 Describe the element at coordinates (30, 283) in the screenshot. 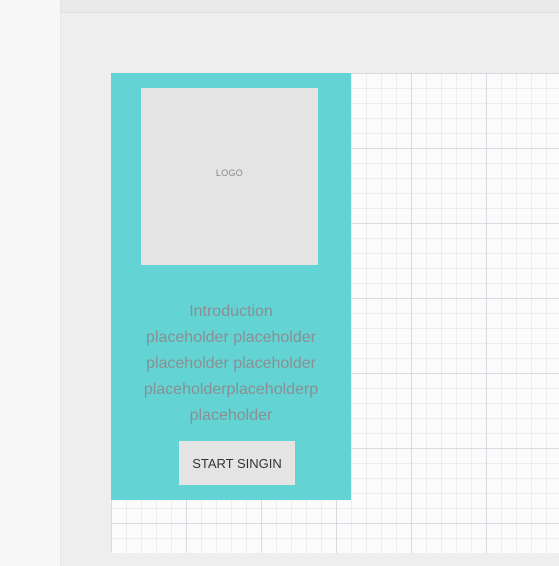

I see `left-panel` at that location.